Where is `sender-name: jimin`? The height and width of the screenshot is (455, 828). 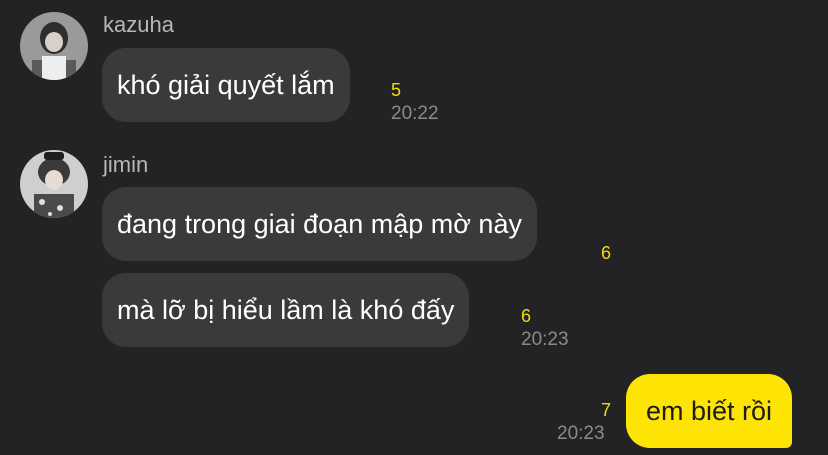 sender-name: jimin is located at coordinates (126, 164).